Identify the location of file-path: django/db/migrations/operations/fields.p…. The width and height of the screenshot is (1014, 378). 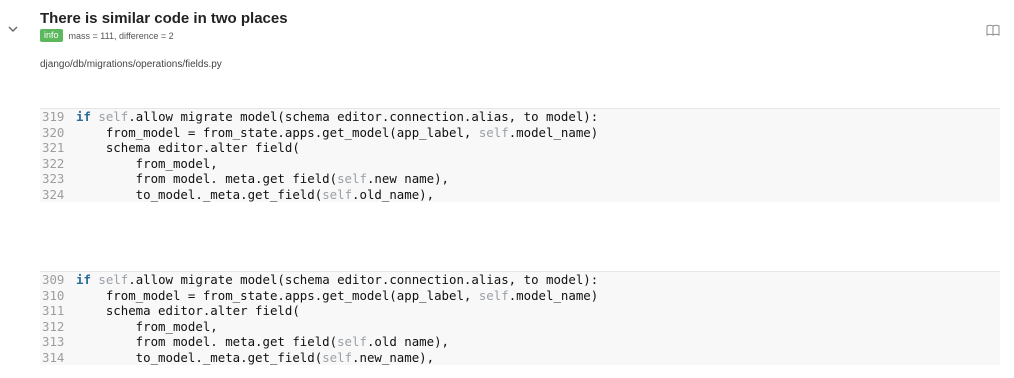
(131, 64).